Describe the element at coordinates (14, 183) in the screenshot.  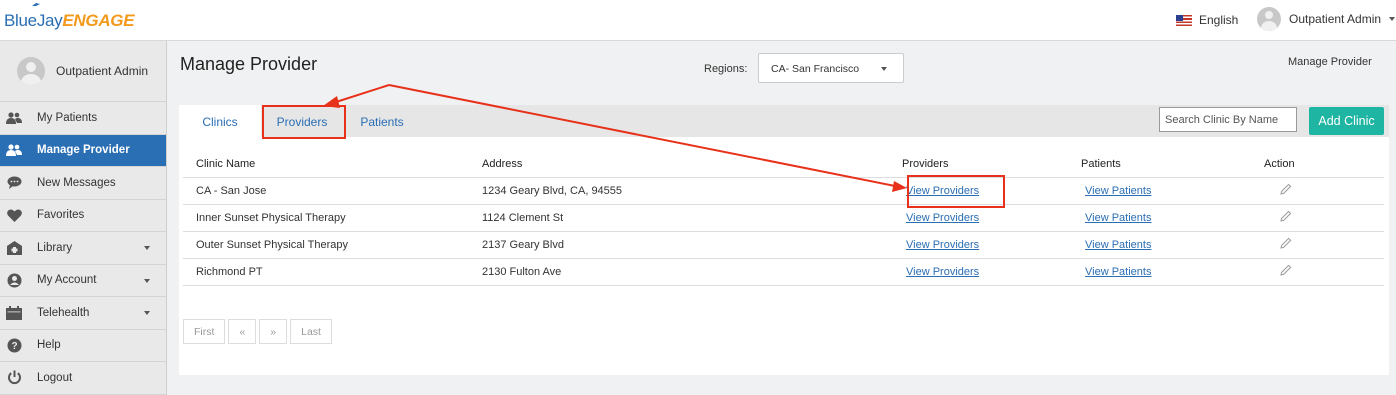
I see `chat-icon` at that location.